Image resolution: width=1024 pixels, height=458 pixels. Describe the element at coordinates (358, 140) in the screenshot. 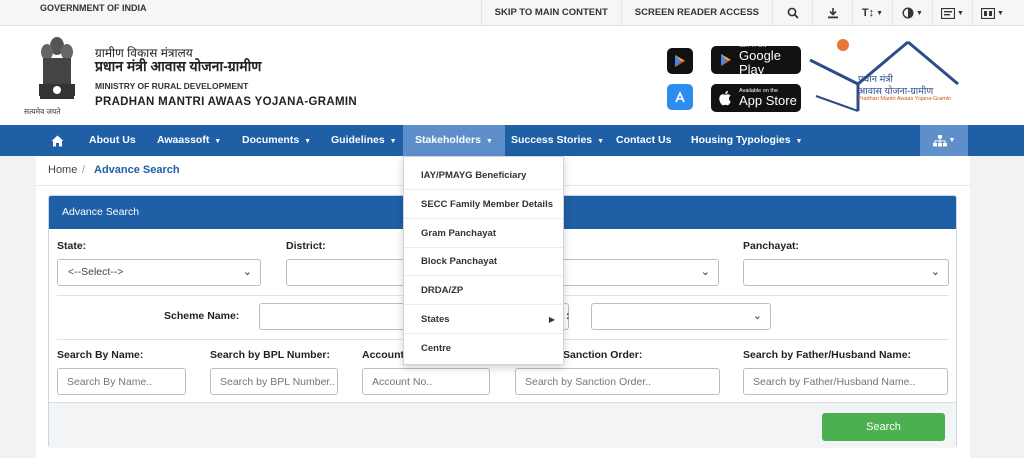

I see `nav-label: Guidelines` at that location.